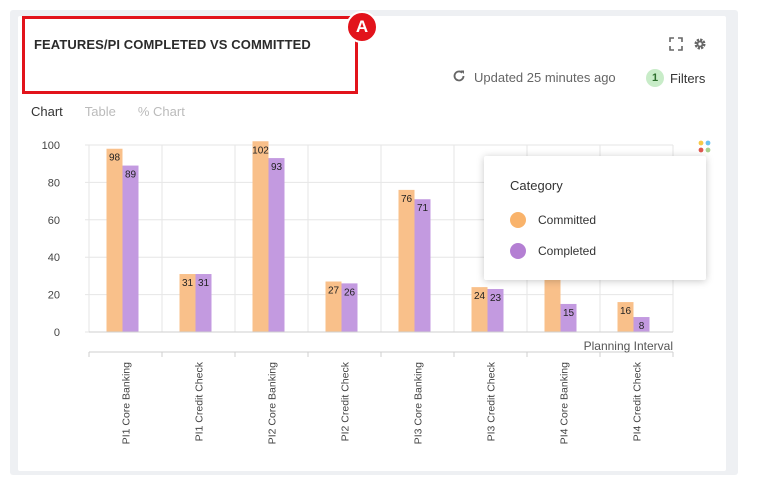  What do you see at coordinates (54, 183) in the screenshot?
I see `y-tick-label: 80` at bounding box center [54, 183].